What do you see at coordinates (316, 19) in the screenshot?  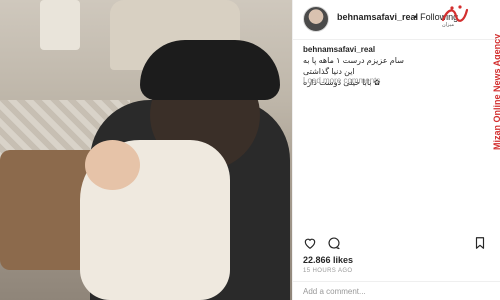 I see `avatar` at bounding box center [316, 19].